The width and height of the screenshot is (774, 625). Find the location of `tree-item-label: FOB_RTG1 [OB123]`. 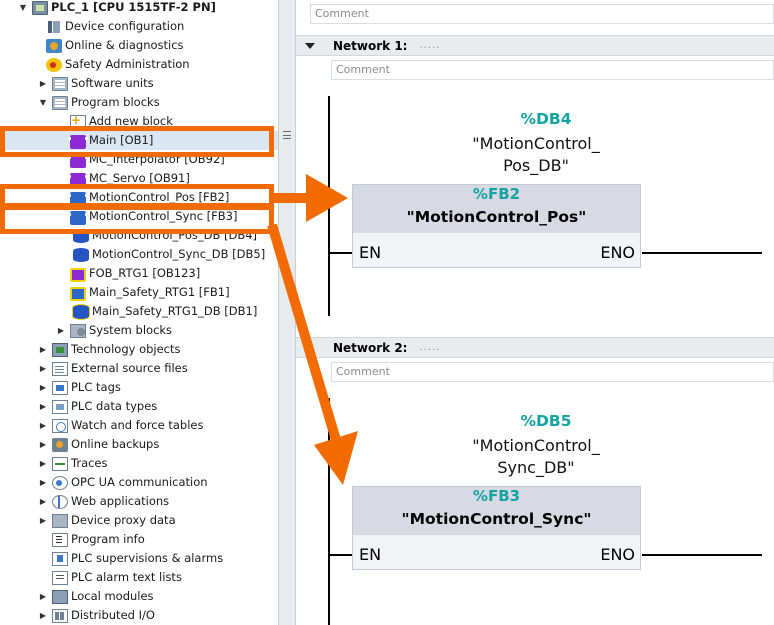

tree-item-label: FOB_RTG1 [OB123] is located at coordinates (145, 273).